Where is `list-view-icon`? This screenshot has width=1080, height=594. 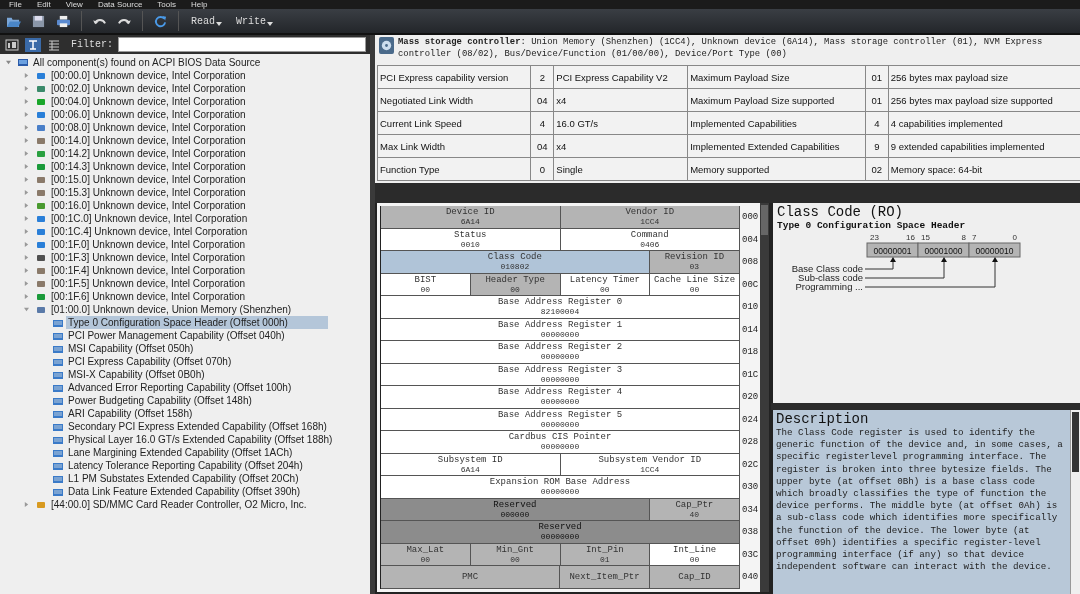 list-view-icon is located at coordinates (12, 44).